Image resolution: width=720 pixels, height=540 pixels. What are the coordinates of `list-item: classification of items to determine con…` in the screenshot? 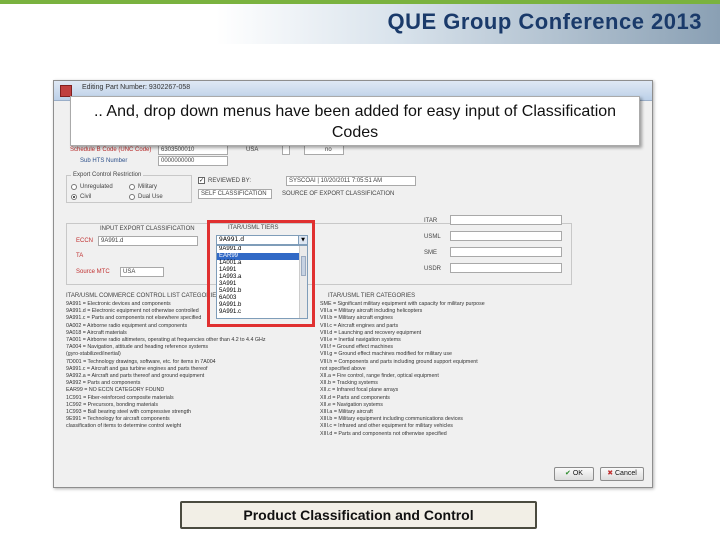 It's located at (124, 426).